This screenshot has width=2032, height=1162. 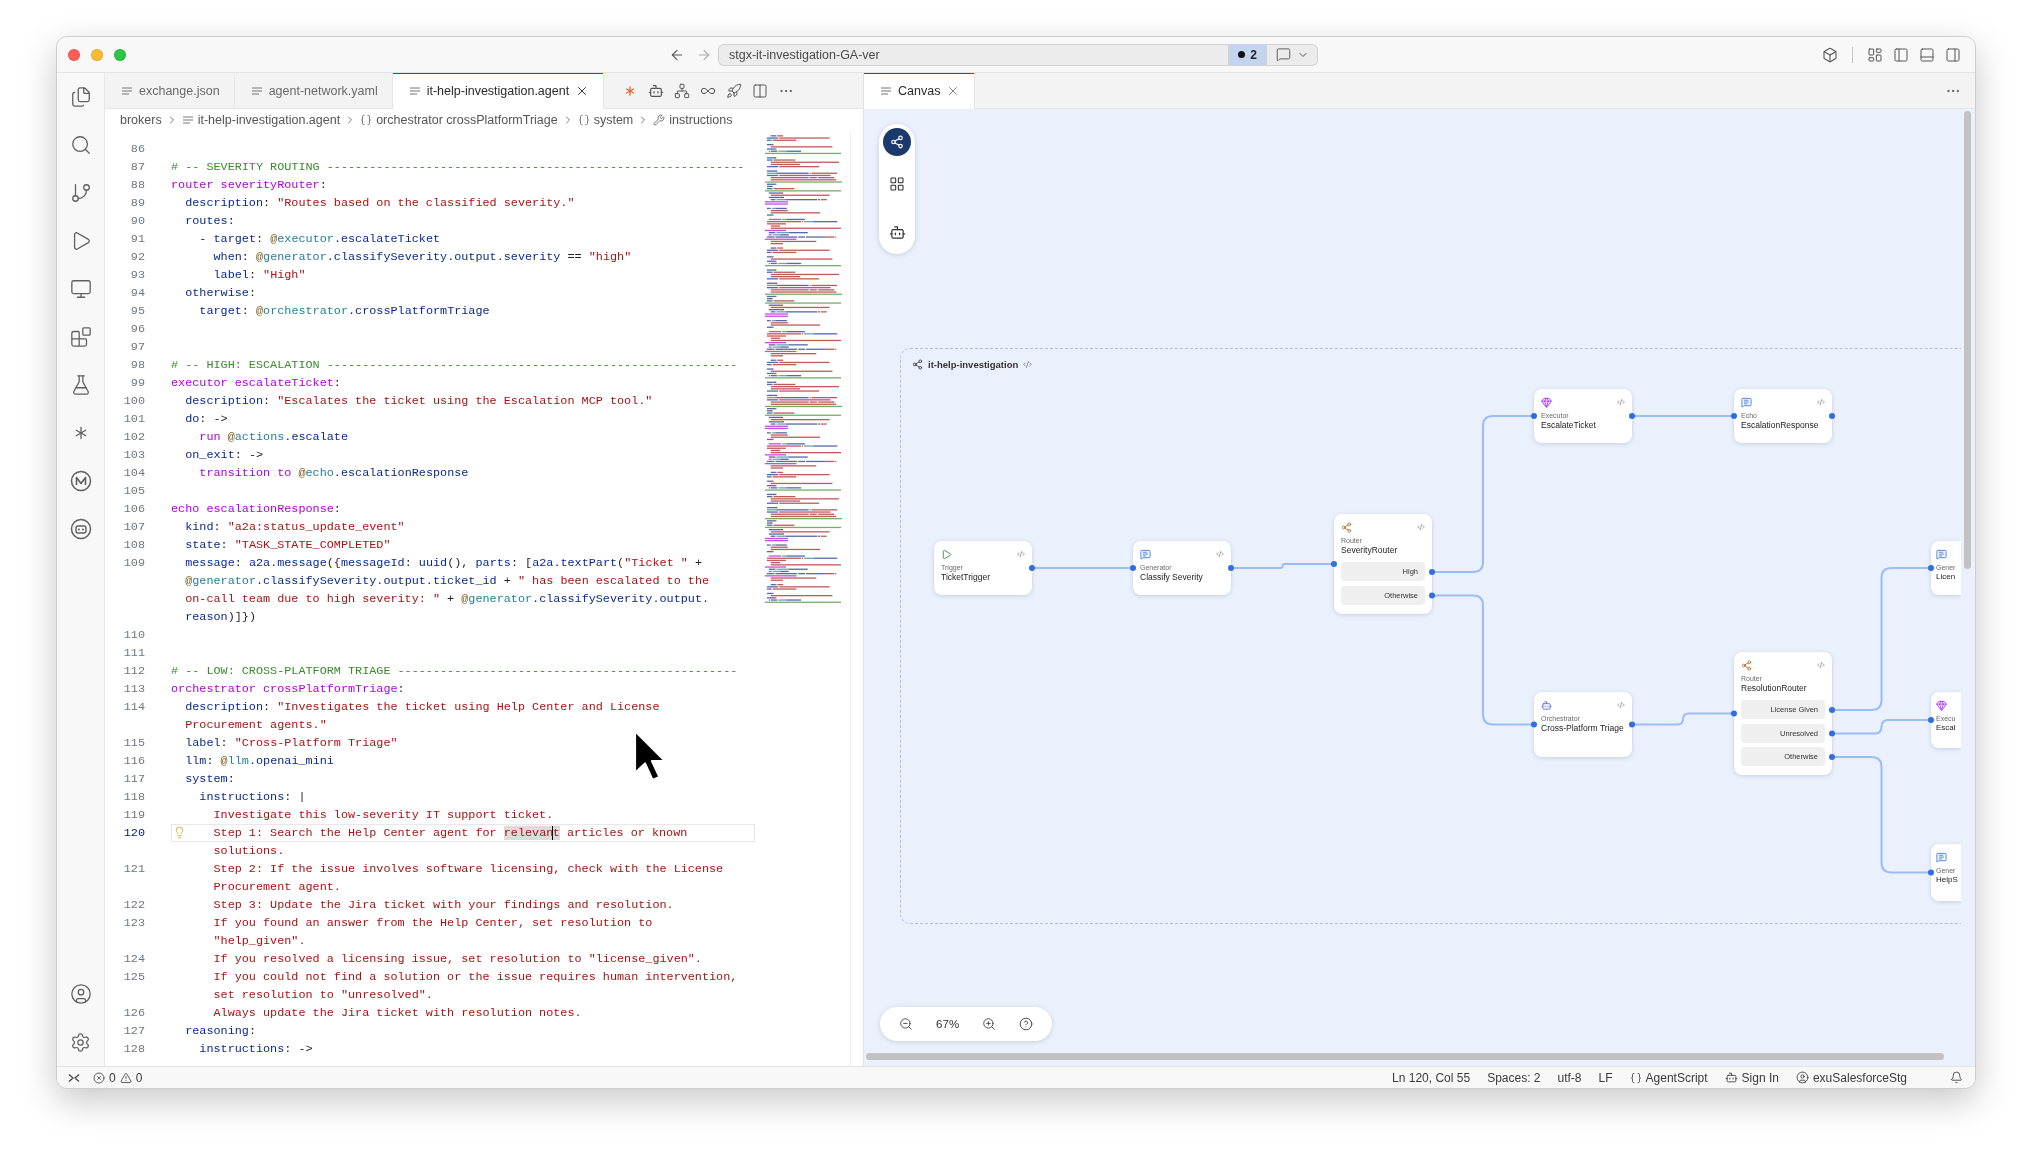 What do you see at coordinates (1569, 1077) in the screenshot?
I see `encoding-status: utf-8` at bounding box center [1569, 1077].